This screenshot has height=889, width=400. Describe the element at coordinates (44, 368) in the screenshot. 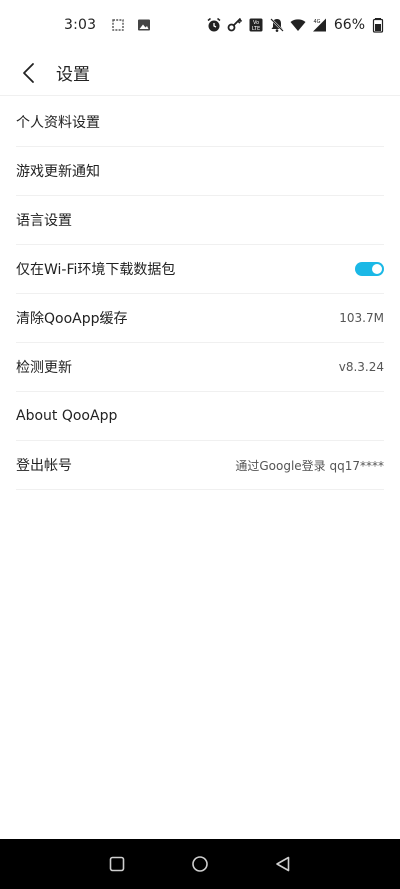

I see `settings-item-label: 检测更新` at that location.